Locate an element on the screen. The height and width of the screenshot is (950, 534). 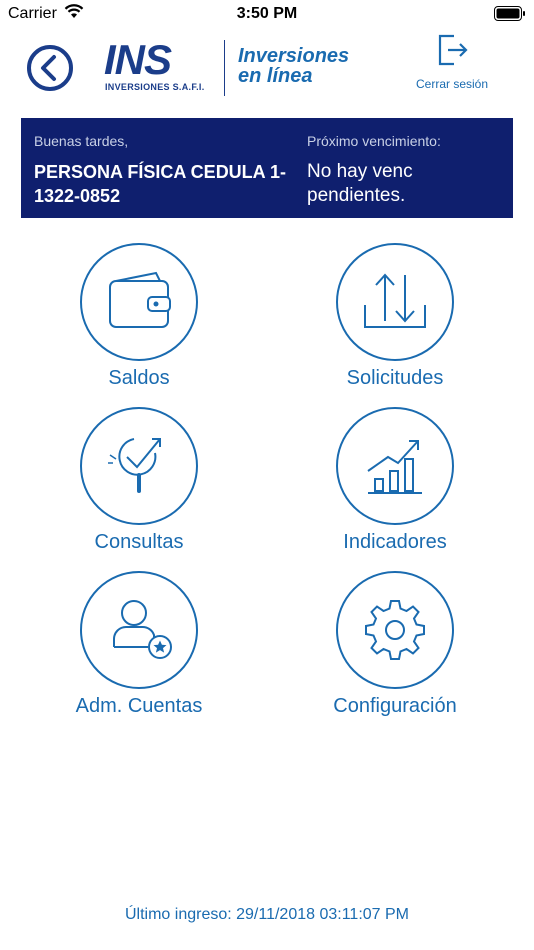
menu-label-saldos: Saldos is located at coordinates (139, 378).